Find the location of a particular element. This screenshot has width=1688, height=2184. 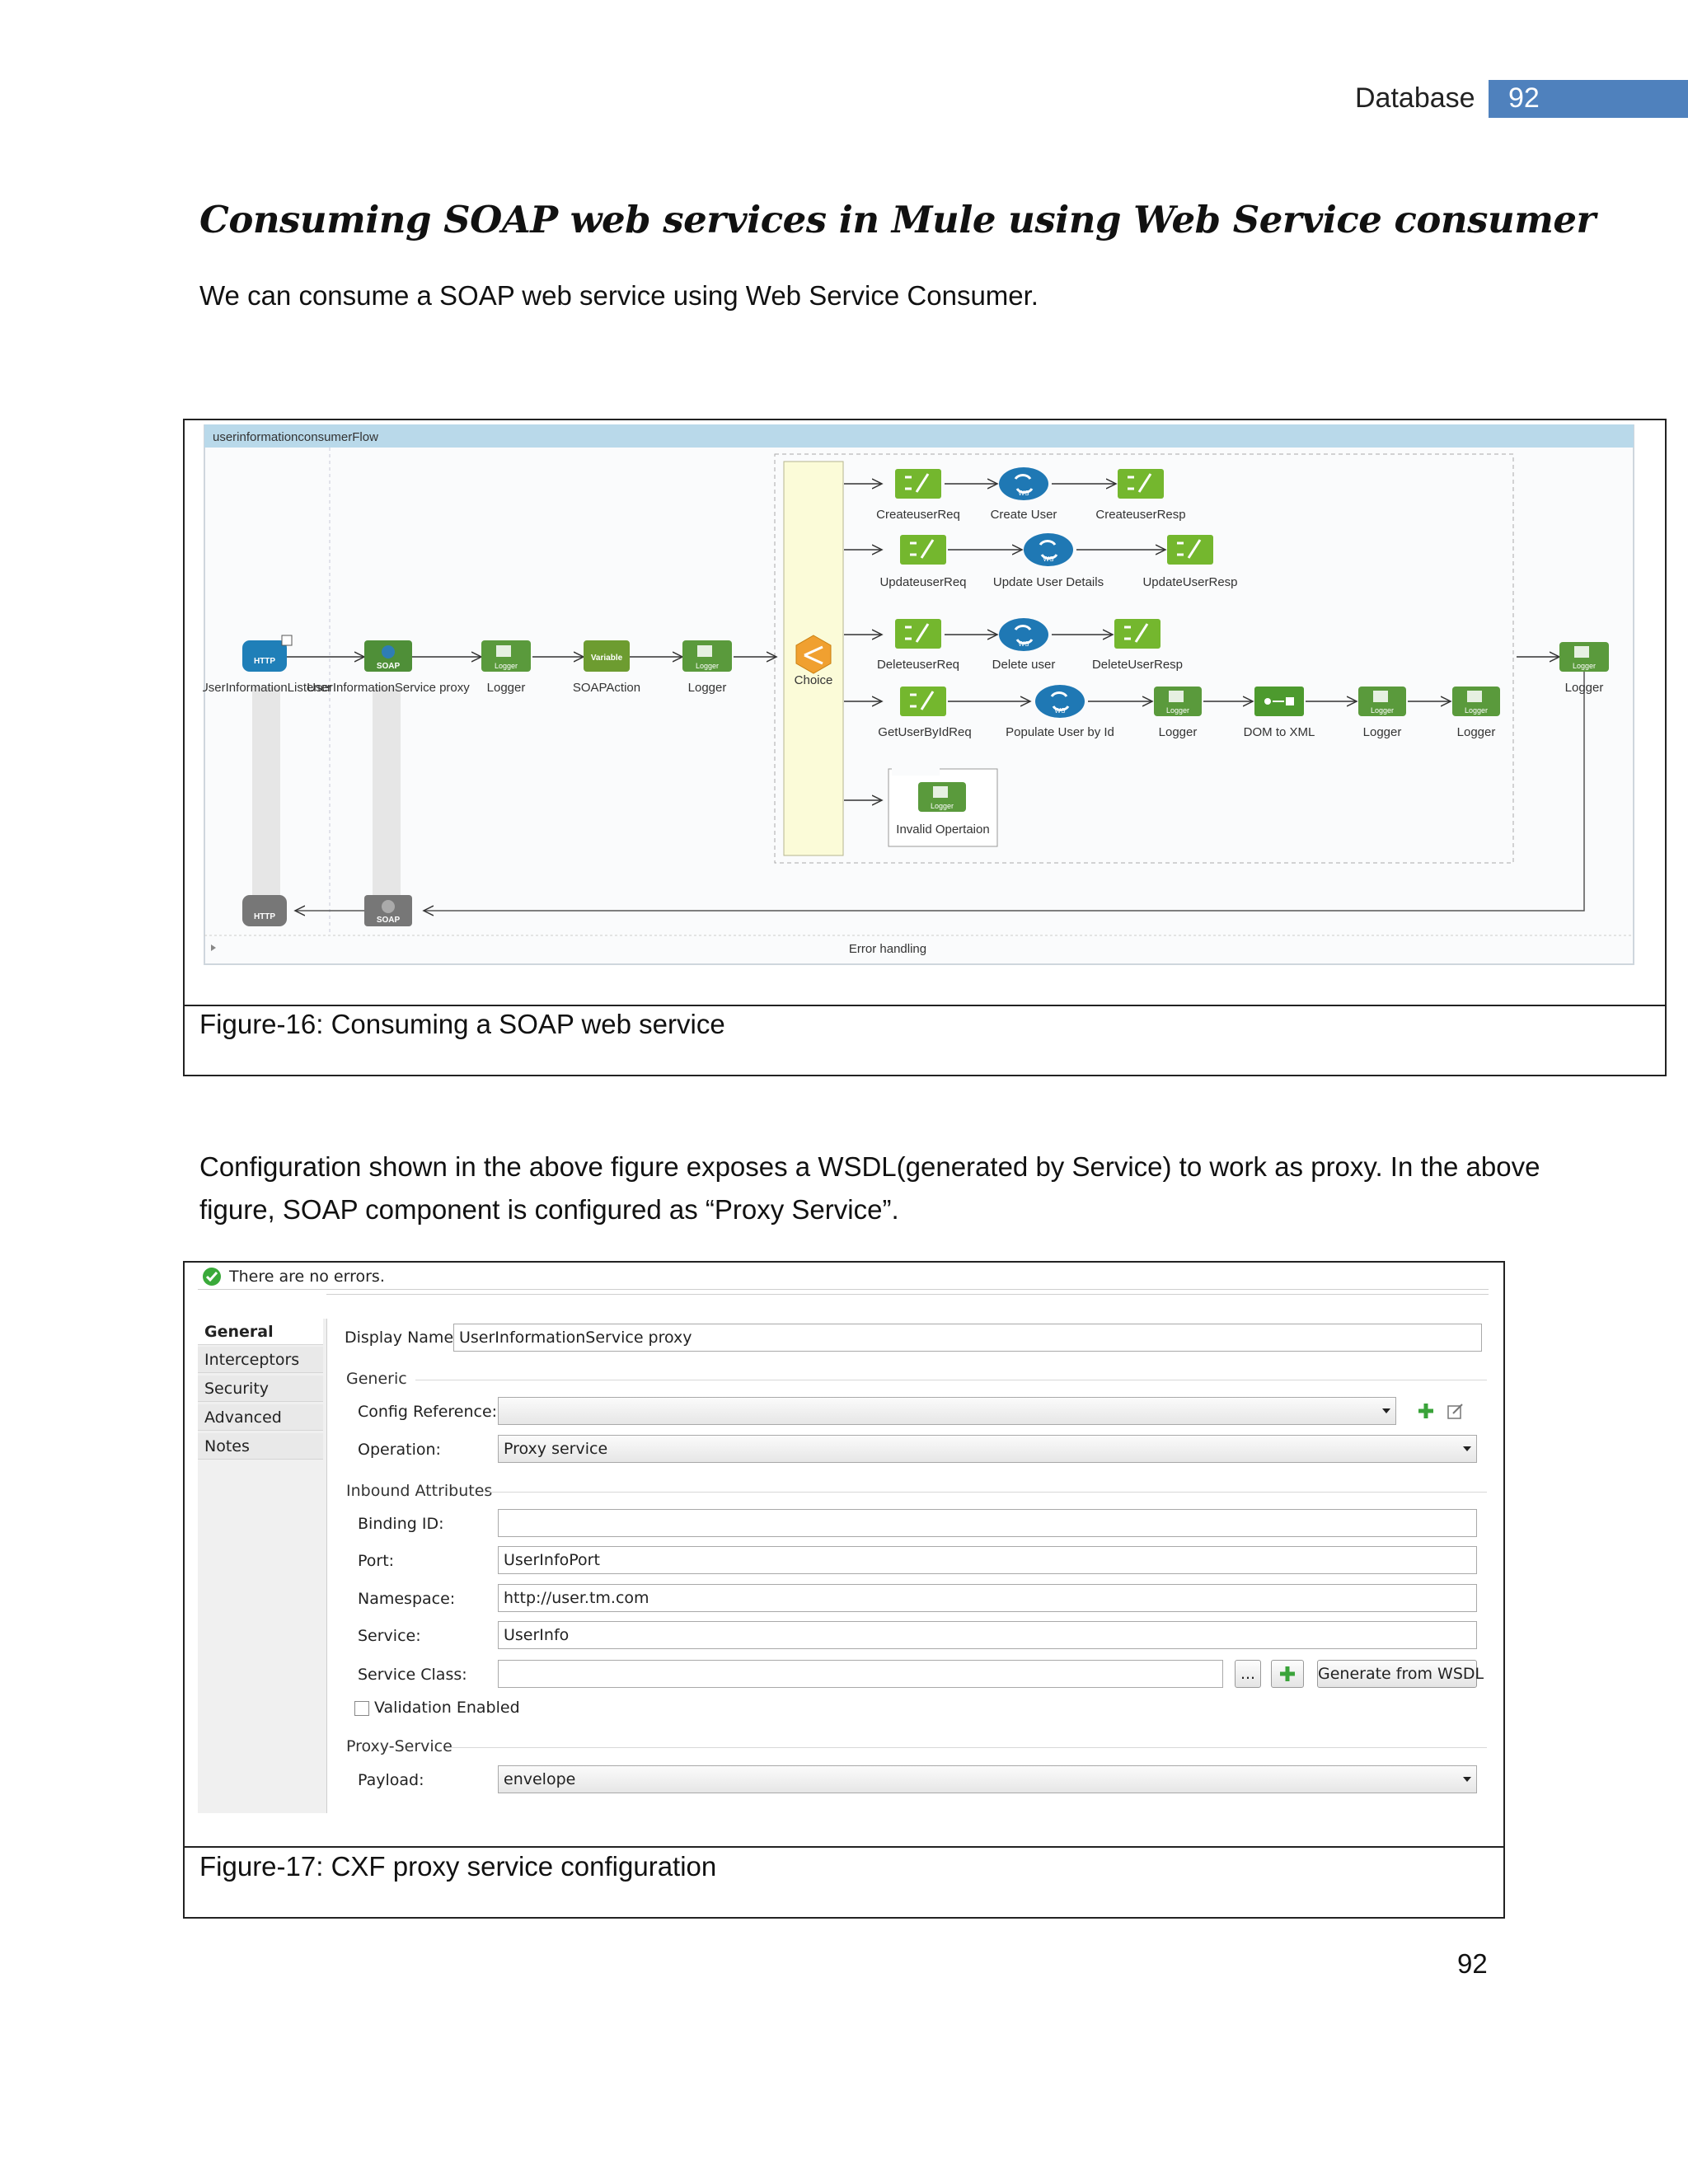

tab-security: Security is located at coordinates (261, 1389).